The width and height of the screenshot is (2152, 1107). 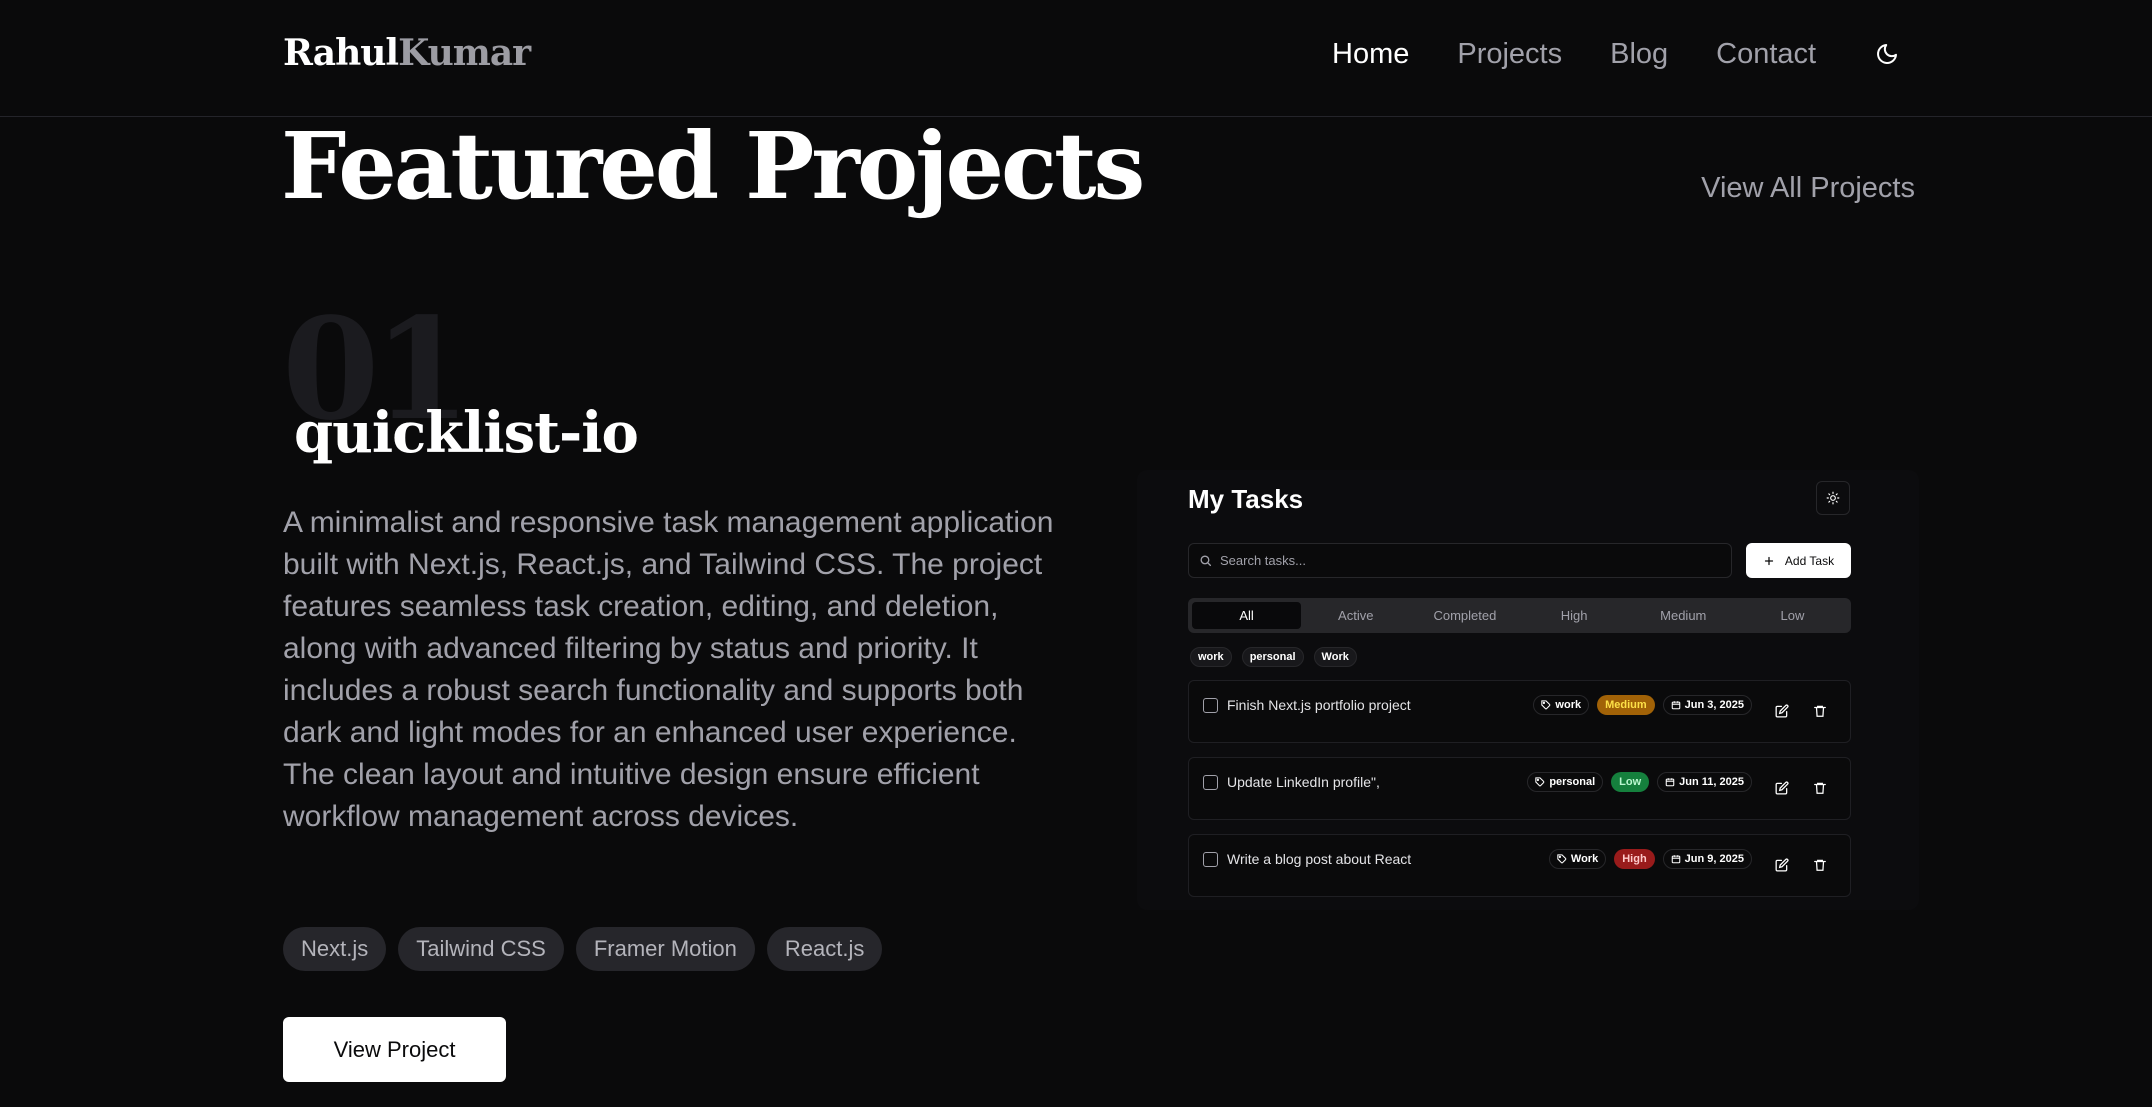 What do you see at coordinates (1206, 561) in the screenshot?
I see `search-icon` at bounding box center [1206, 561].